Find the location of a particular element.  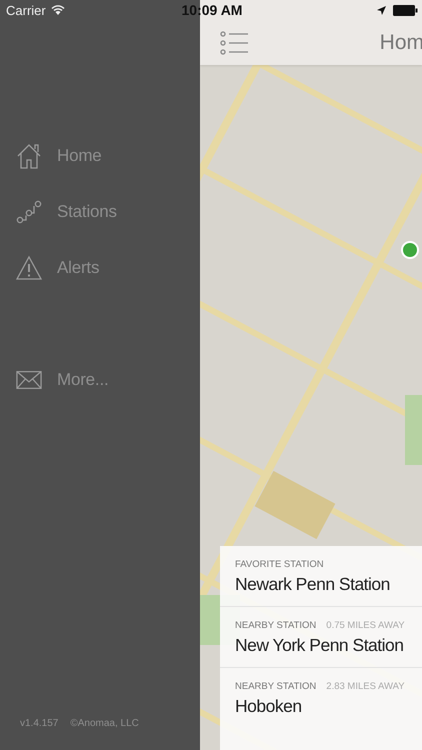

station-name: Hoboken is located at coordinates (328, 706).